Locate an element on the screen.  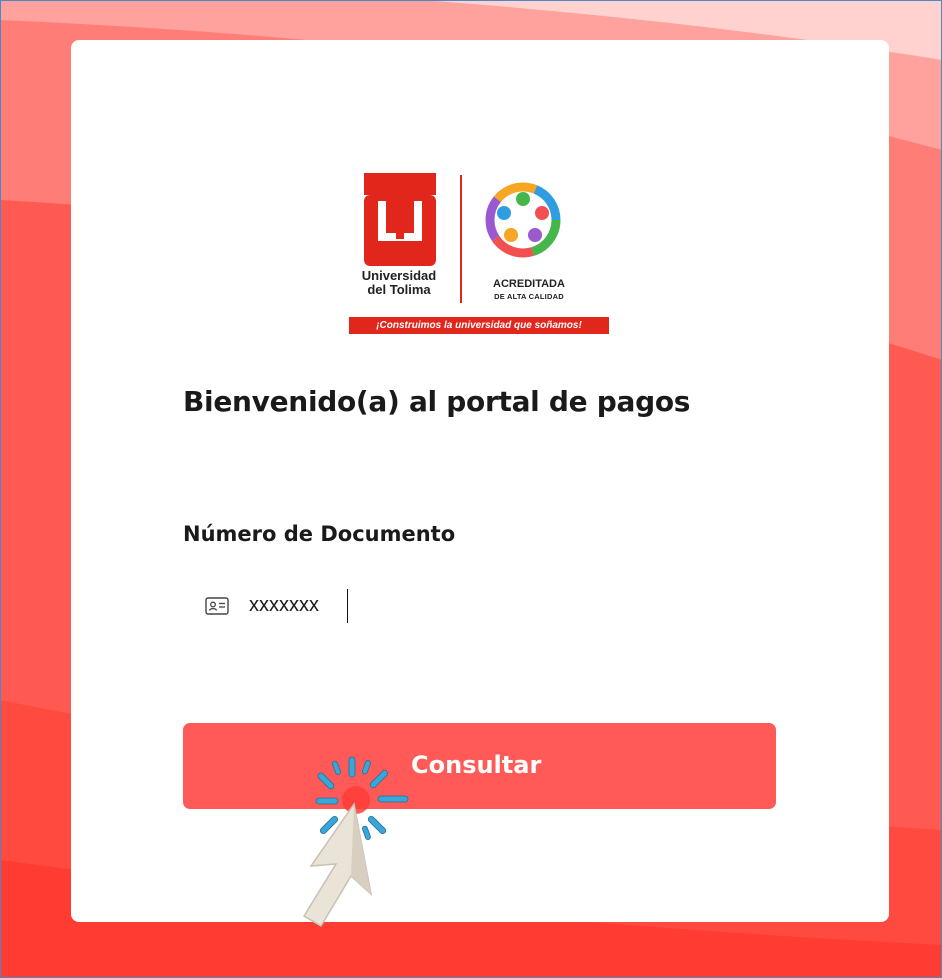
accreditation-subtitle: DE ALTA CALIDAD is located at coordinates (529, 296).